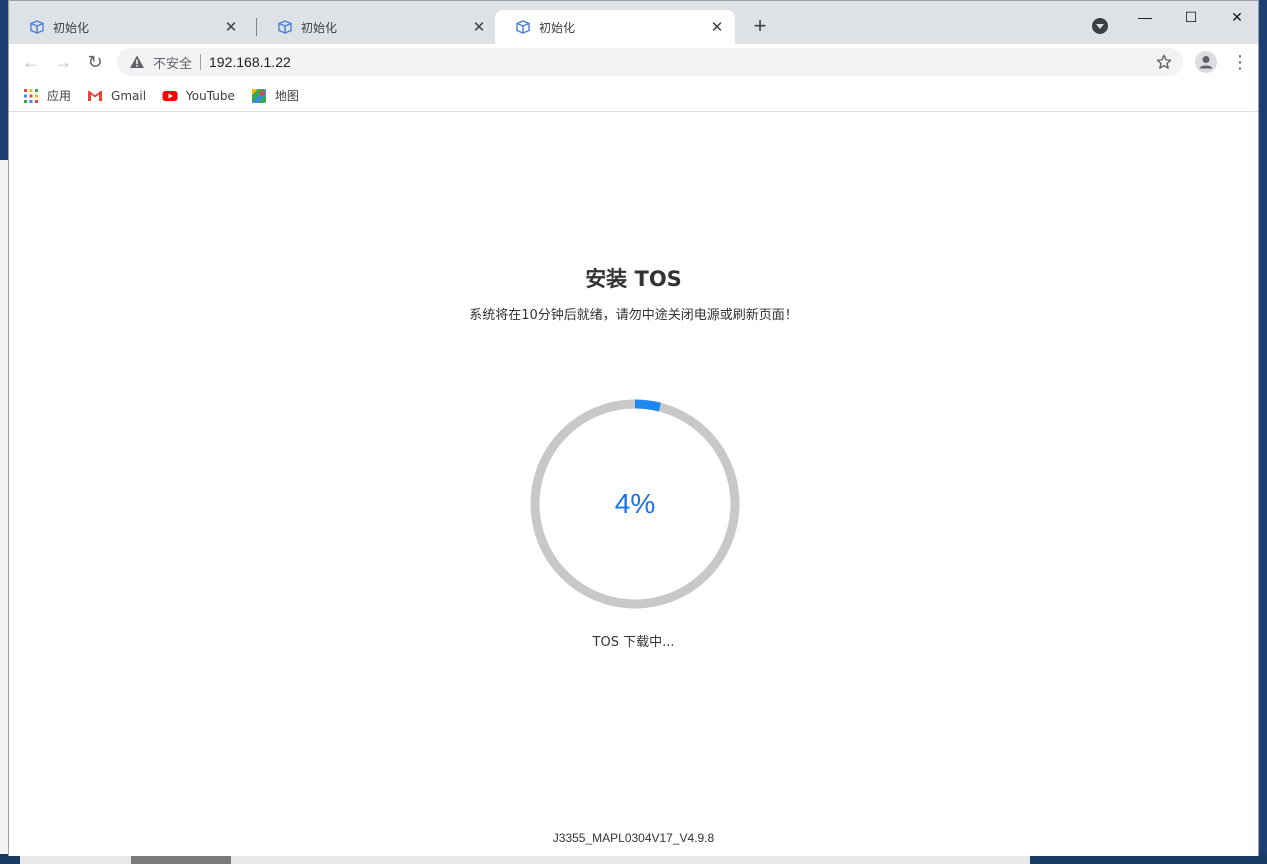 The image size is (1267, 864). What do you see at coordinates (760, 27) in the screenshot?
I see `new-tab-button: +` at bounding box center [760, 27].